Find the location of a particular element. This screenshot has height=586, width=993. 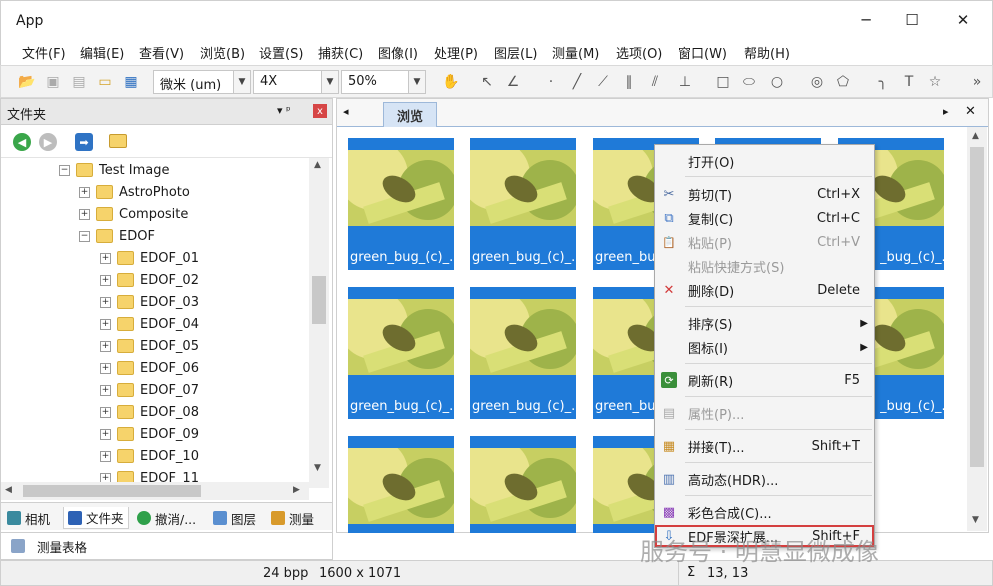

menu-file: 文件(F) is located at coordinates (44, 52).